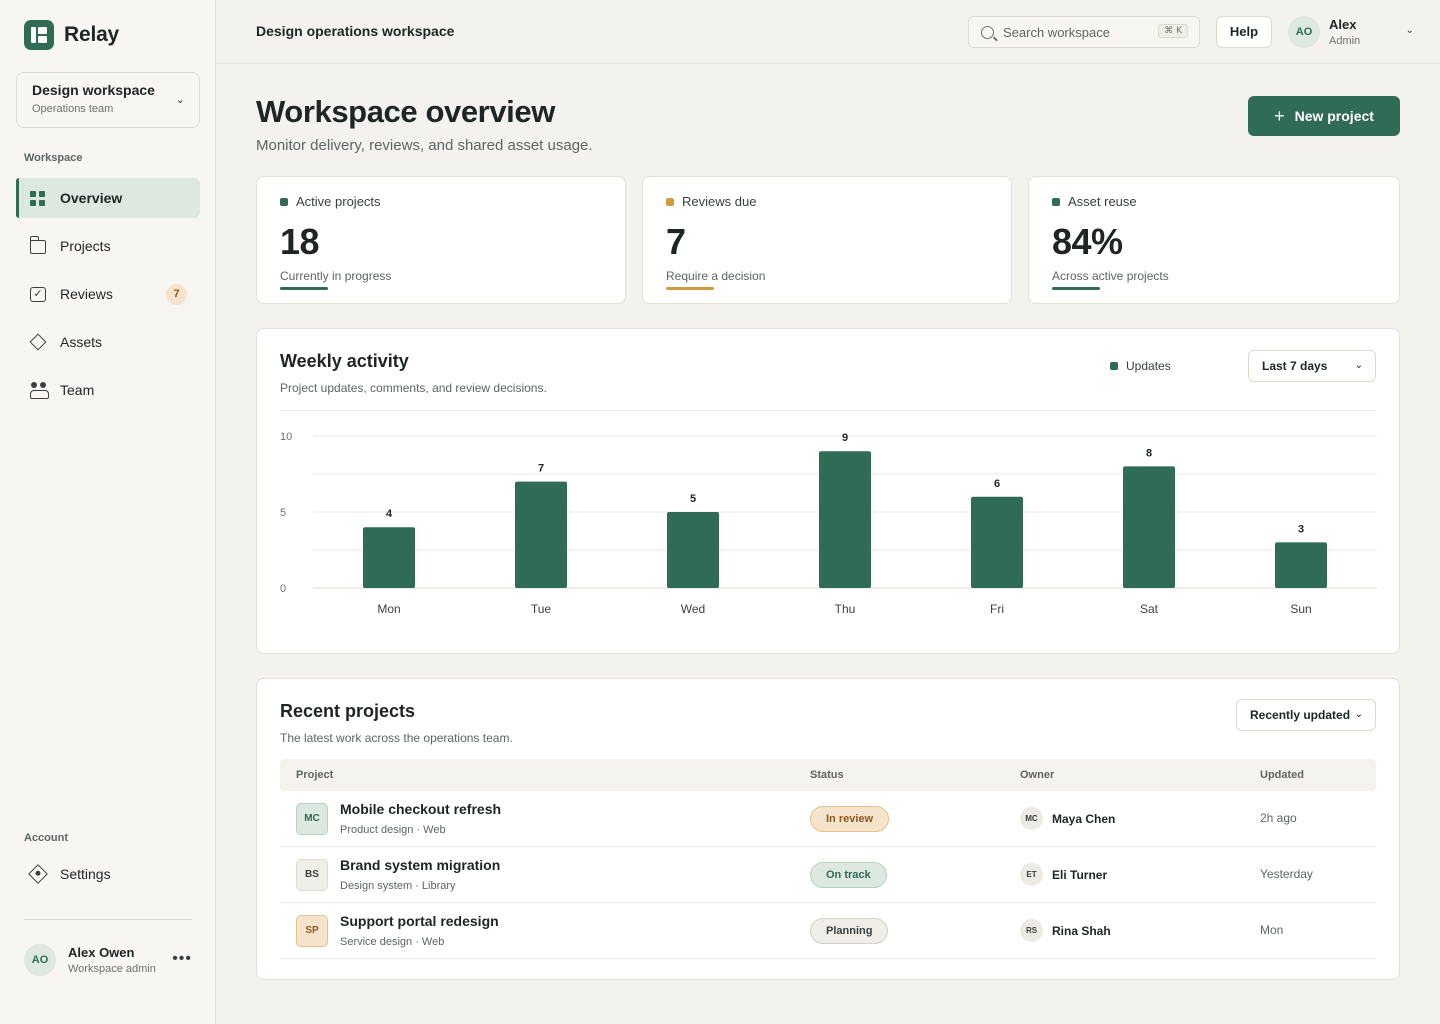 The height and width of the screenshot is (1024, 1440). I want to click on stat-card-asset-reuse: Asset reuse 84% Across active projects, so click(1214, 240).